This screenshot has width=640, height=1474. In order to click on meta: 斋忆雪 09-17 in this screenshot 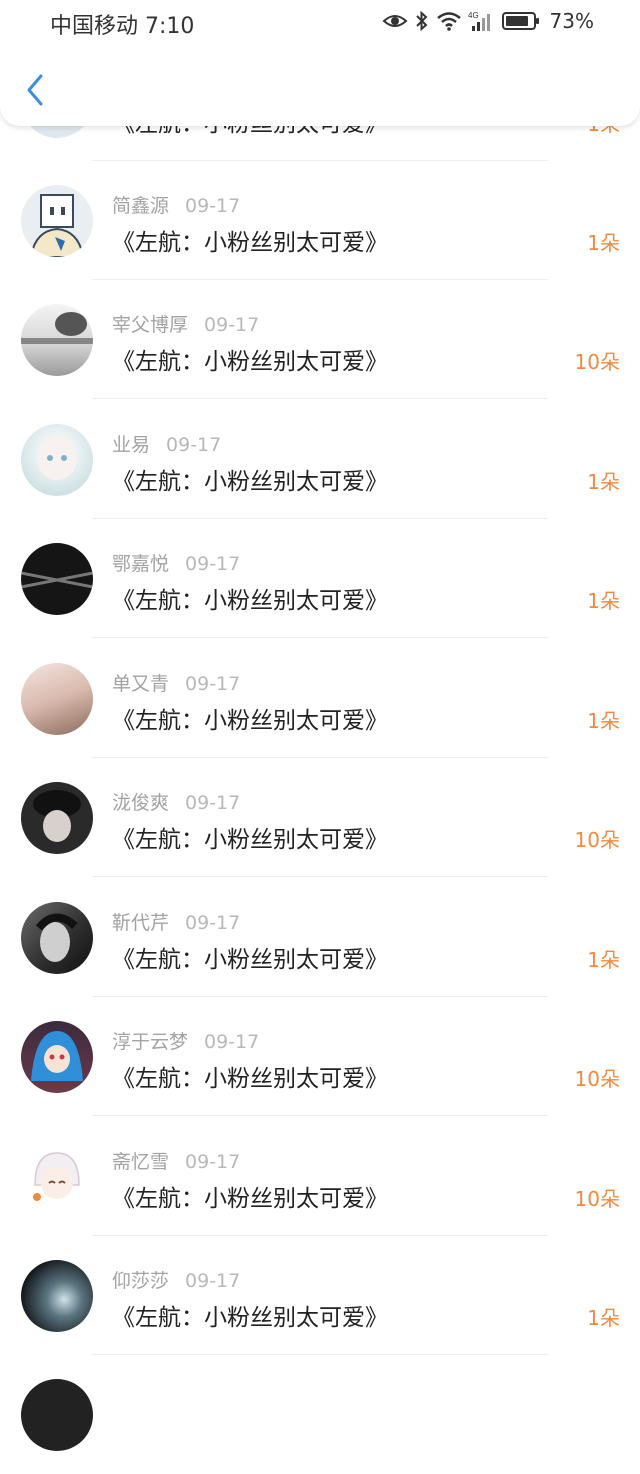, I will do `click(176, 1160)`.